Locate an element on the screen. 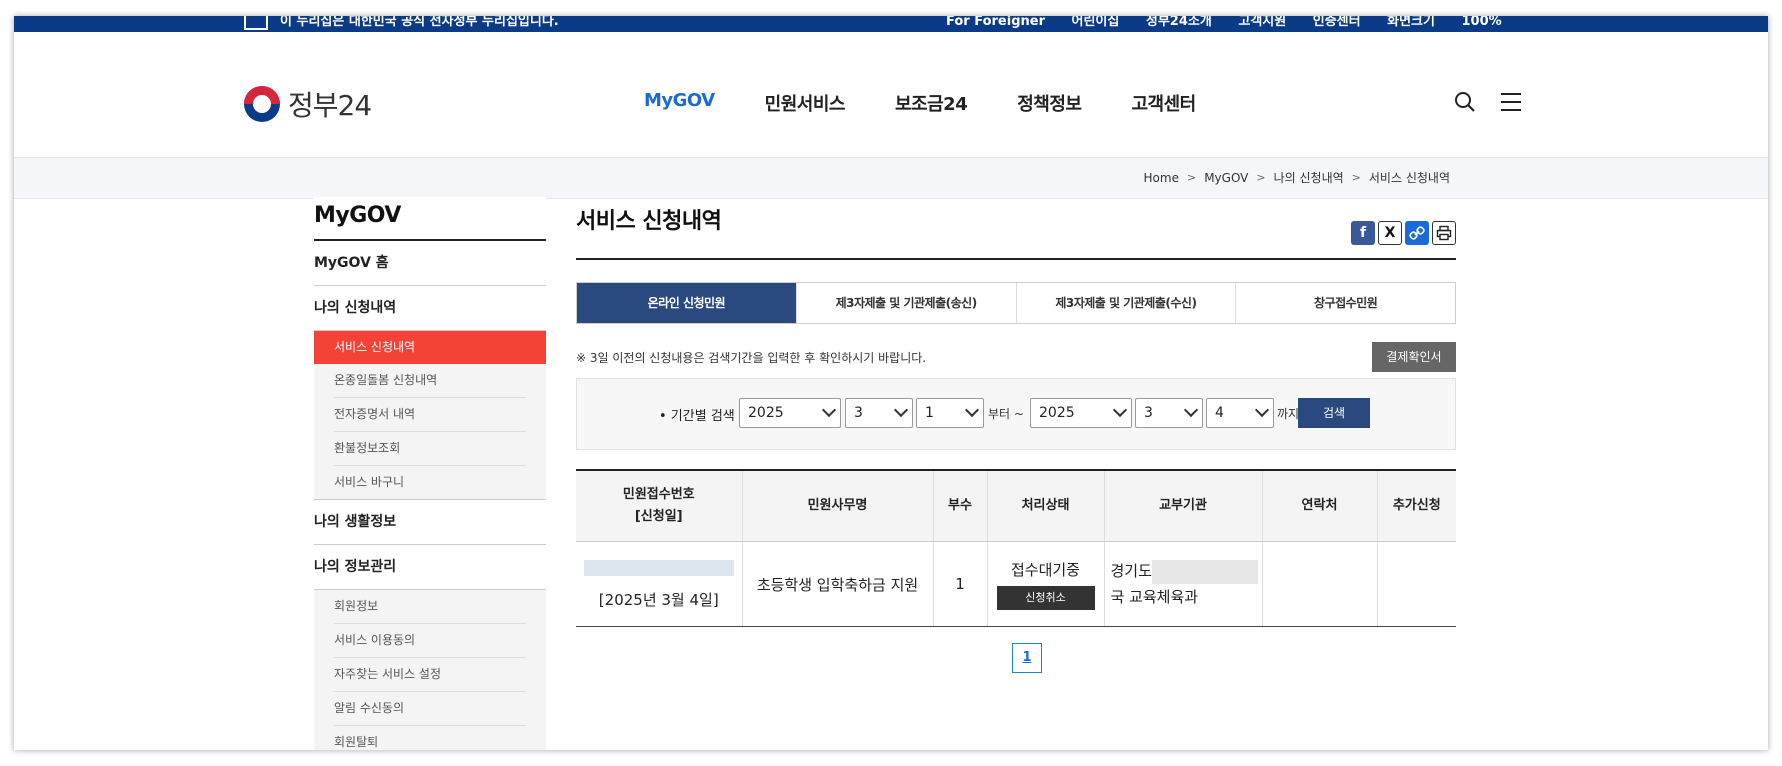  cell-issuer: 경기도 국 교육체육과 is located at coordinates (1183, 584).